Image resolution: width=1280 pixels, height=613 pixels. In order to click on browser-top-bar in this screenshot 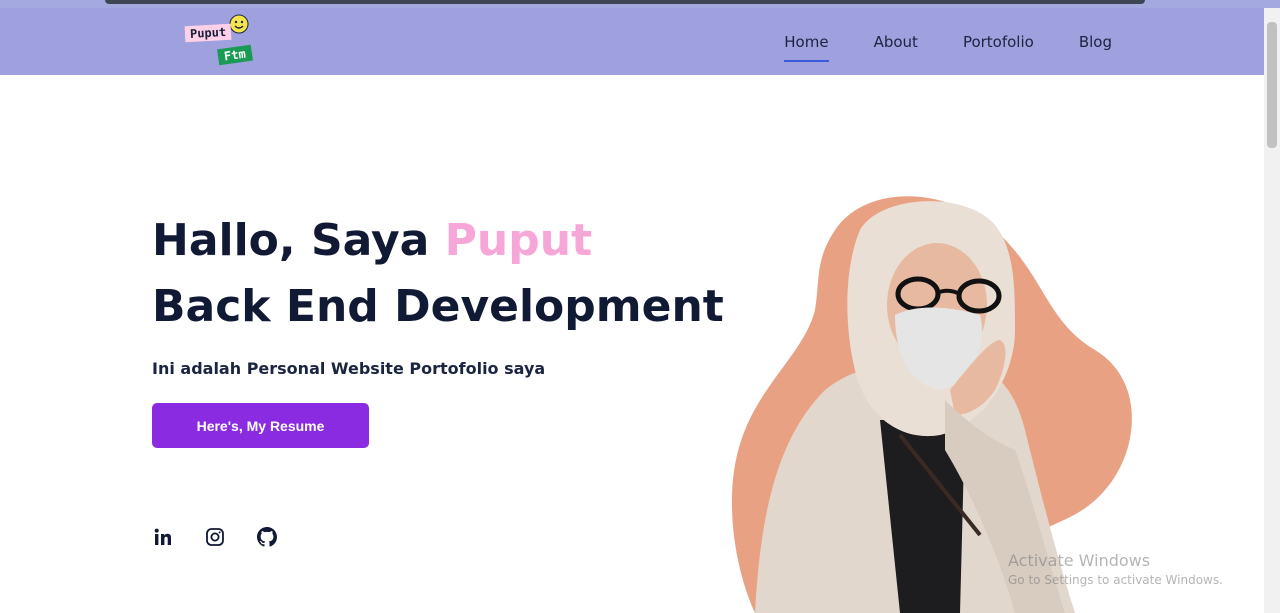, I will do `click(640, 4)`.